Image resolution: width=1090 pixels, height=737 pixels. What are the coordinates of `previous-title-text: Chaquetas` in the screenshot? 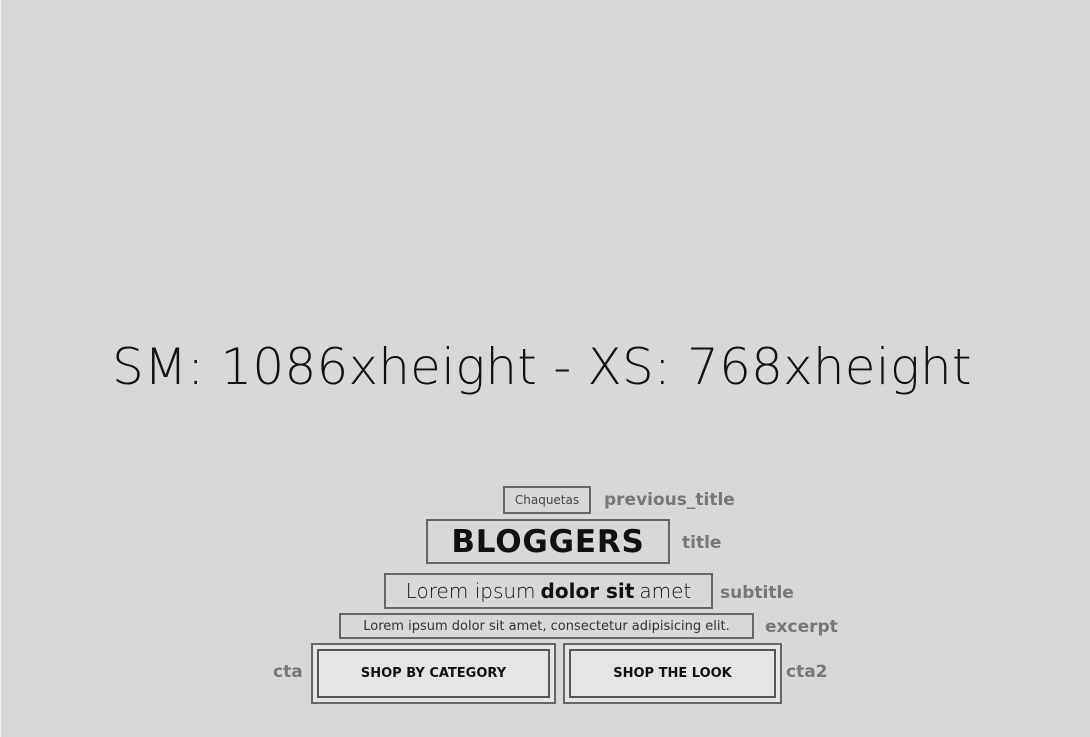 It's located at (547, 500).